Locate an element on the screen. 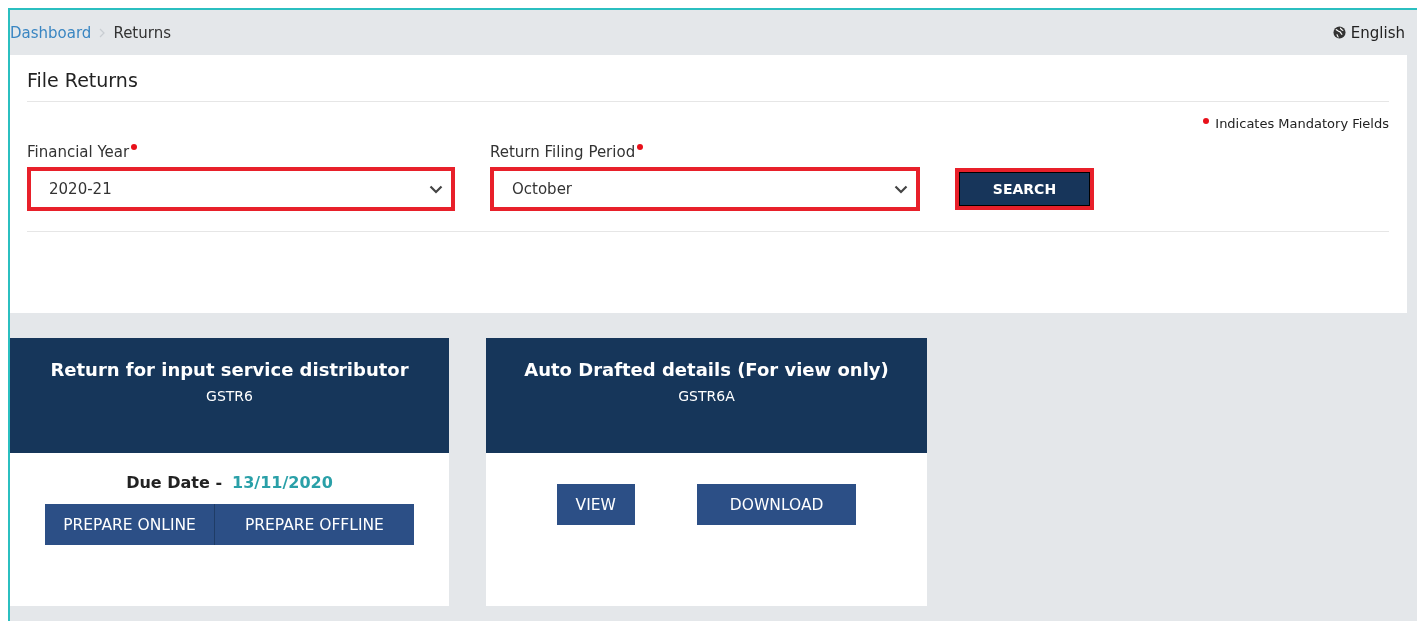 The width and height of the screenshot is (1417, 623). card-subtitle: GSTR6 is located at coordinates (229, 396).